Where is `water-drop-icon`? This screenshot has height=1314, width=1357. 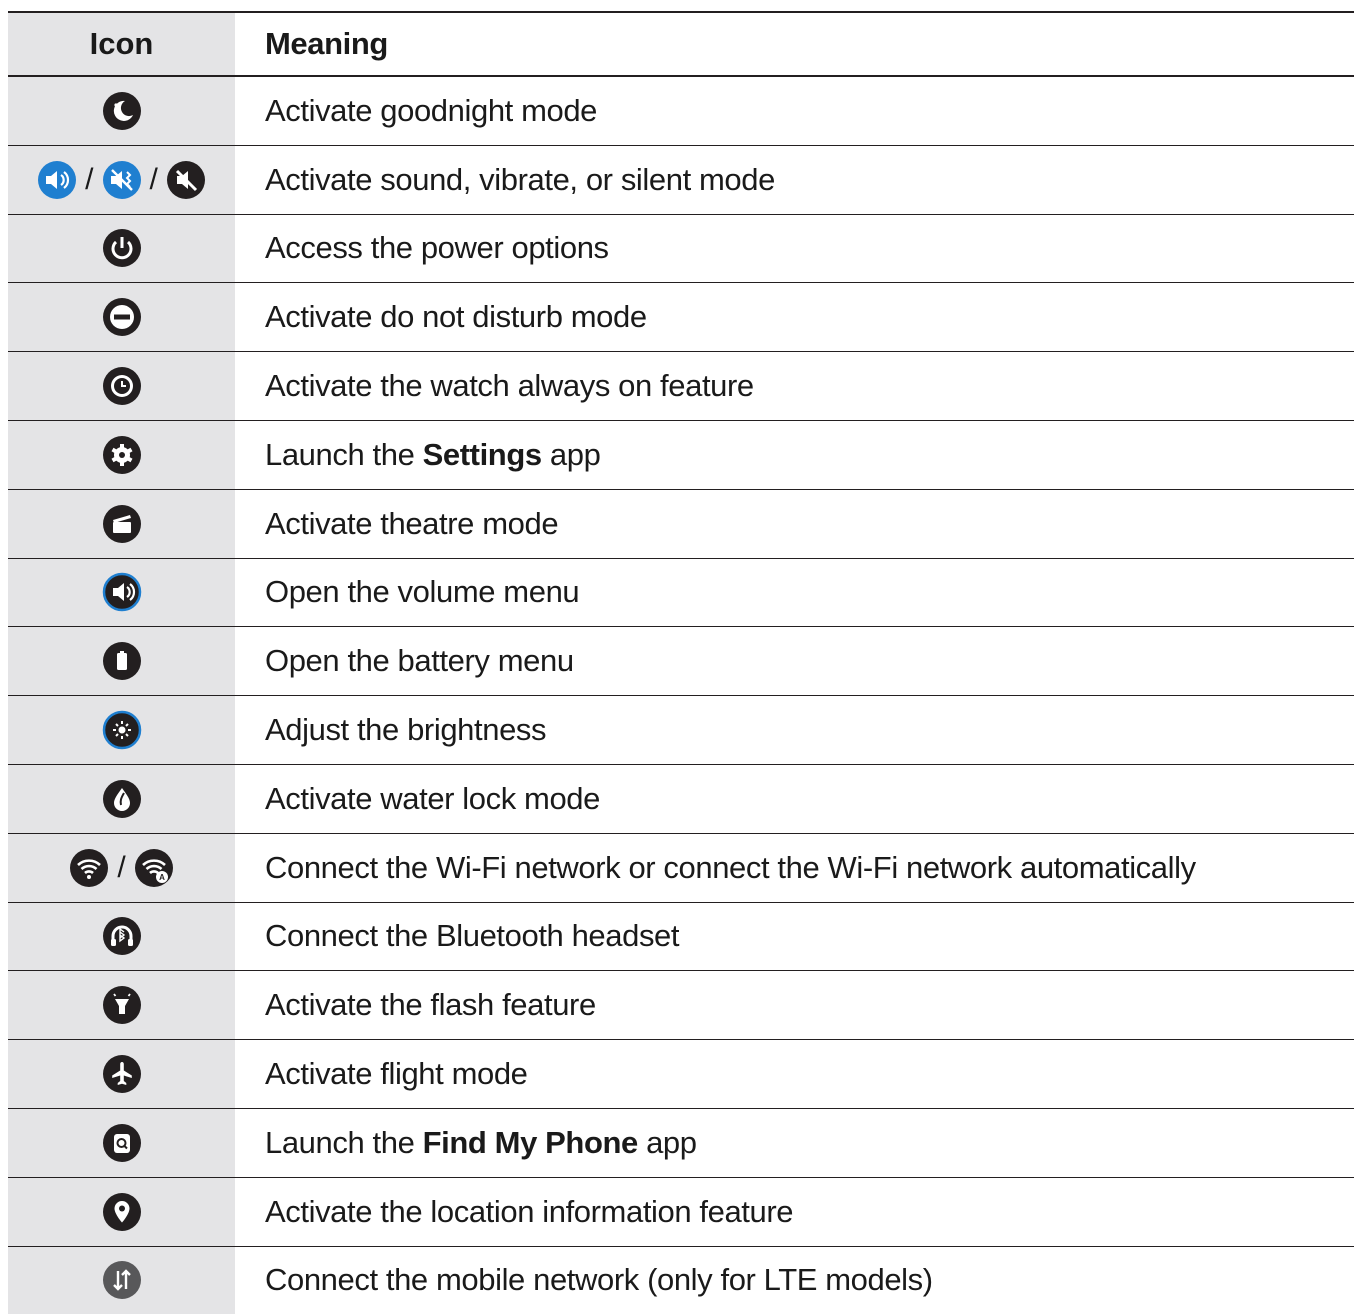 water-drop-icon is located at coordinates (122, 799).